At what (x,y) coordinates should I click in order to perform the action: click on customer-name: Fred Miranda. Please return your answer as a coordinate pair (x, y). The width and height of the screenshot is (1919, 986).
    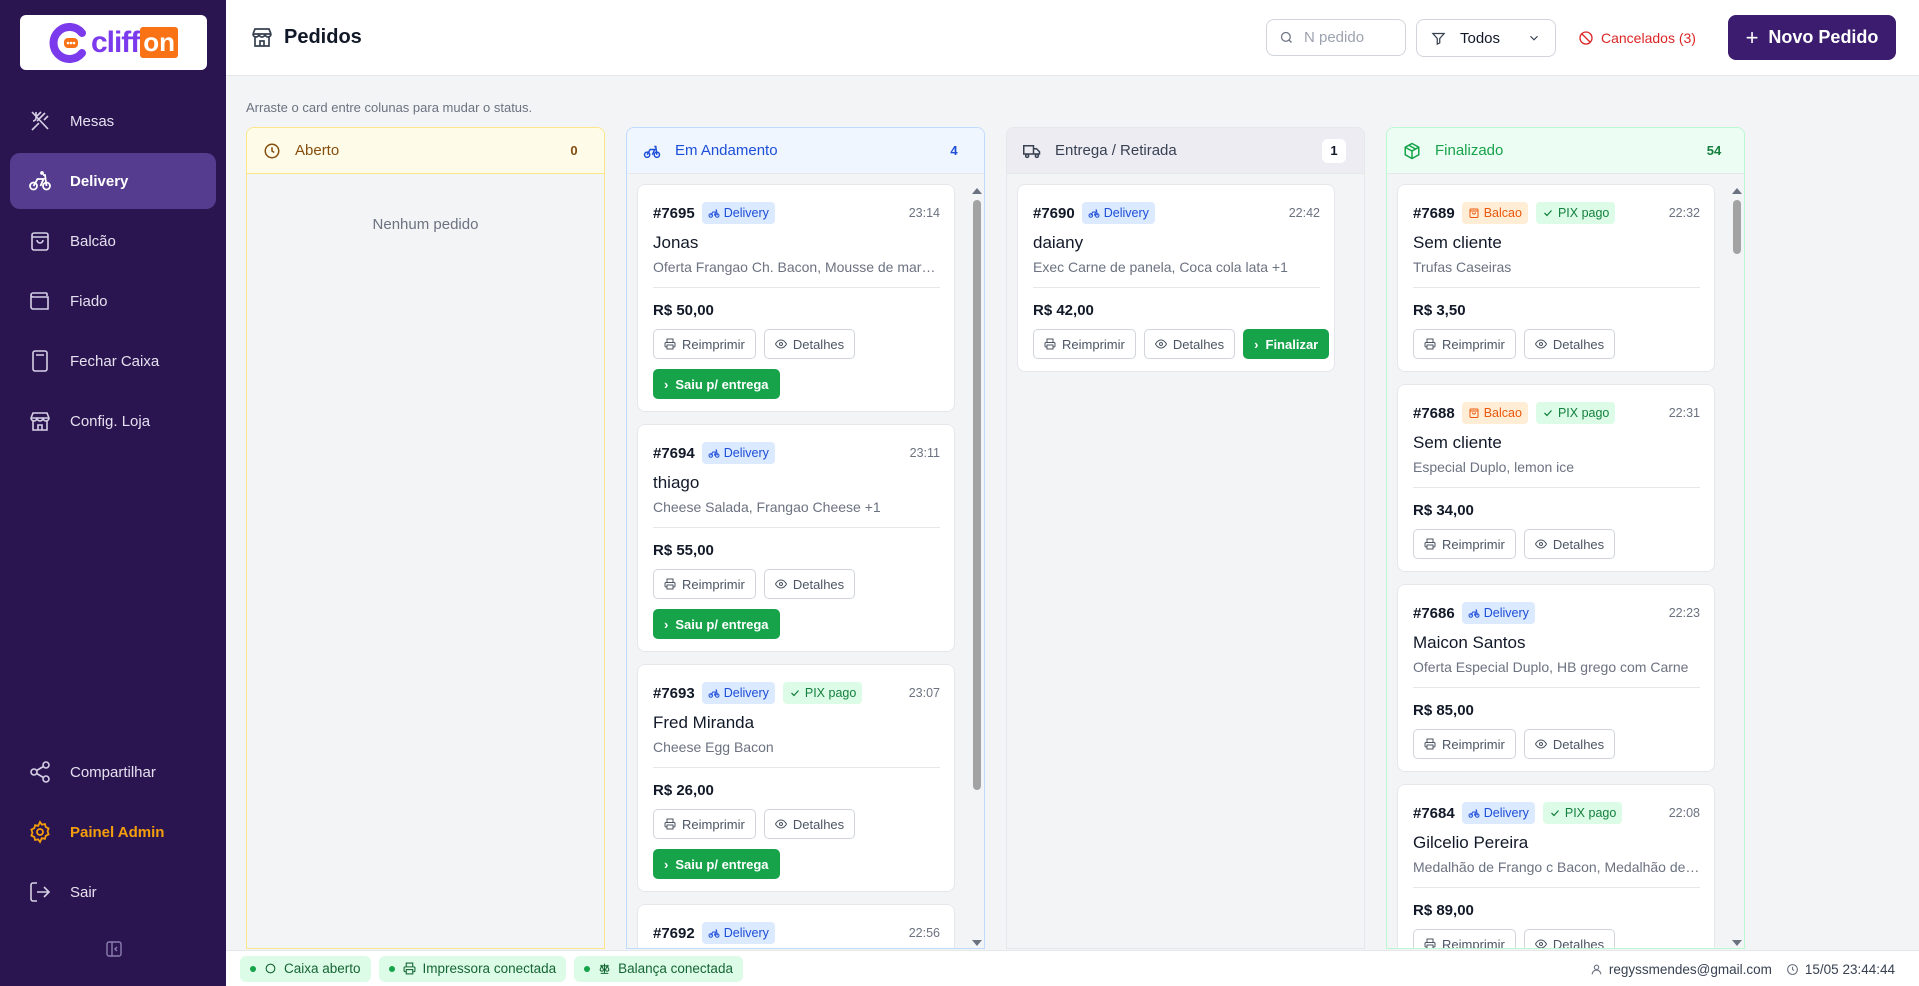
    Looking at the image, I should click on (704, 722).